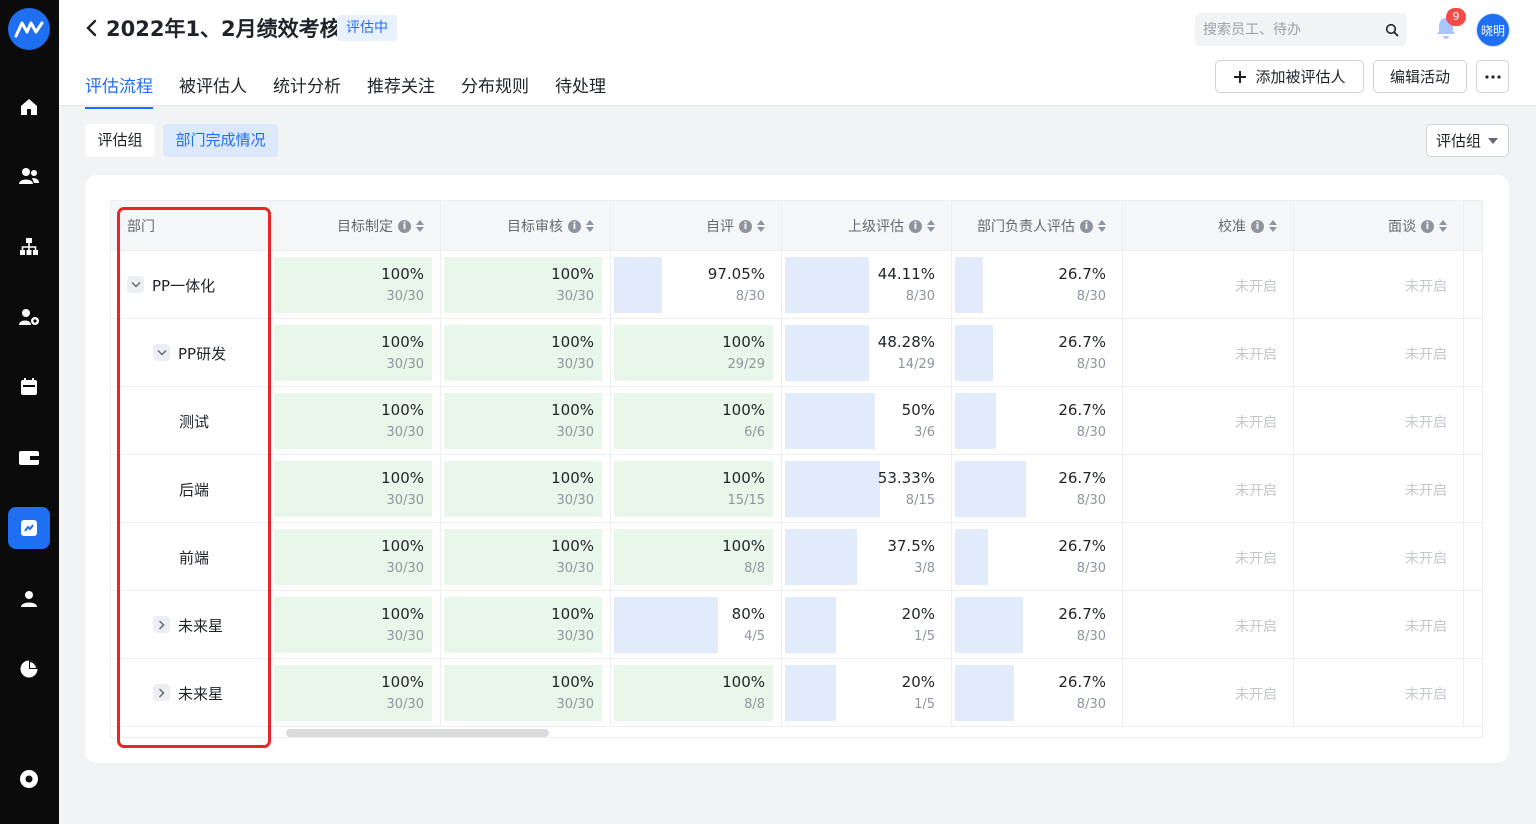 The height and width of the screenshot is (824, 1536). I want to click on dept-name: PP一体化, so click(183, 285).